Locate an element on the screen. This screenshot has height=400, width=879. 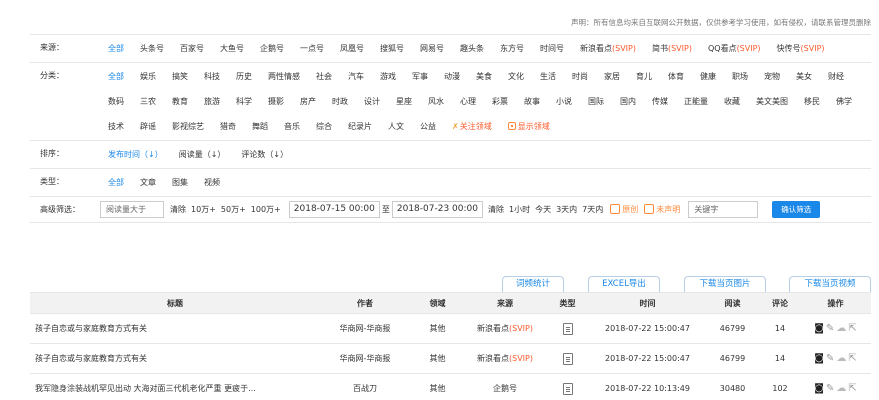
sort-option: 评论数（↓） is located at coordinates (264, 154).